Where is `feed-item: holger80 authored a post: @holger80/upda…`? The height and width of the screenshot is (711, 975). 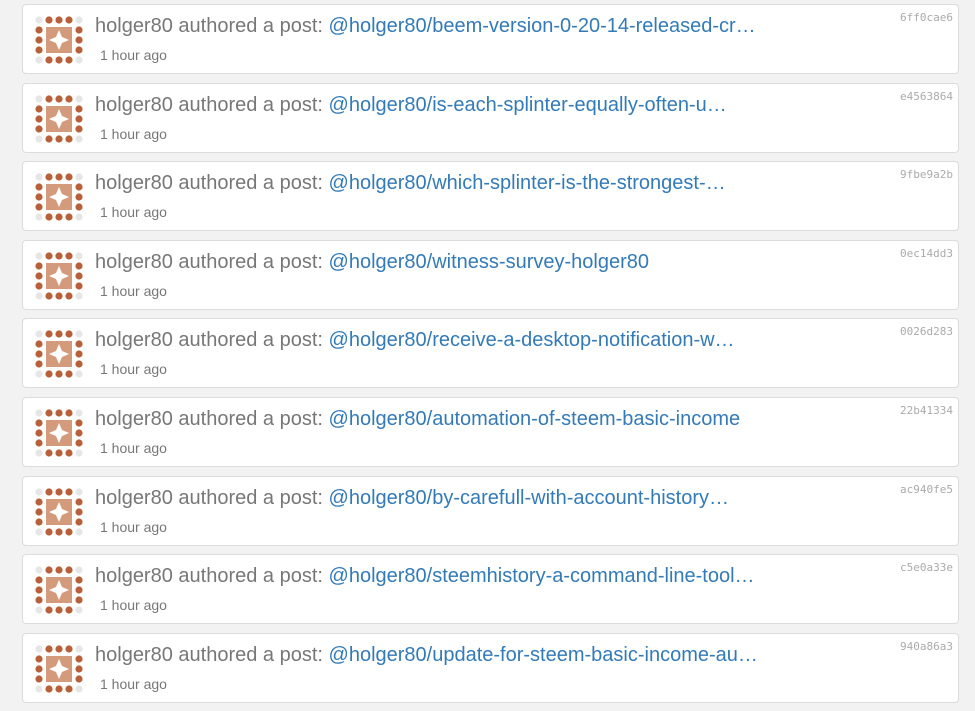
feed-item: holger80 authored a post: @holger80/upda… is located at coordinates (490, 667).